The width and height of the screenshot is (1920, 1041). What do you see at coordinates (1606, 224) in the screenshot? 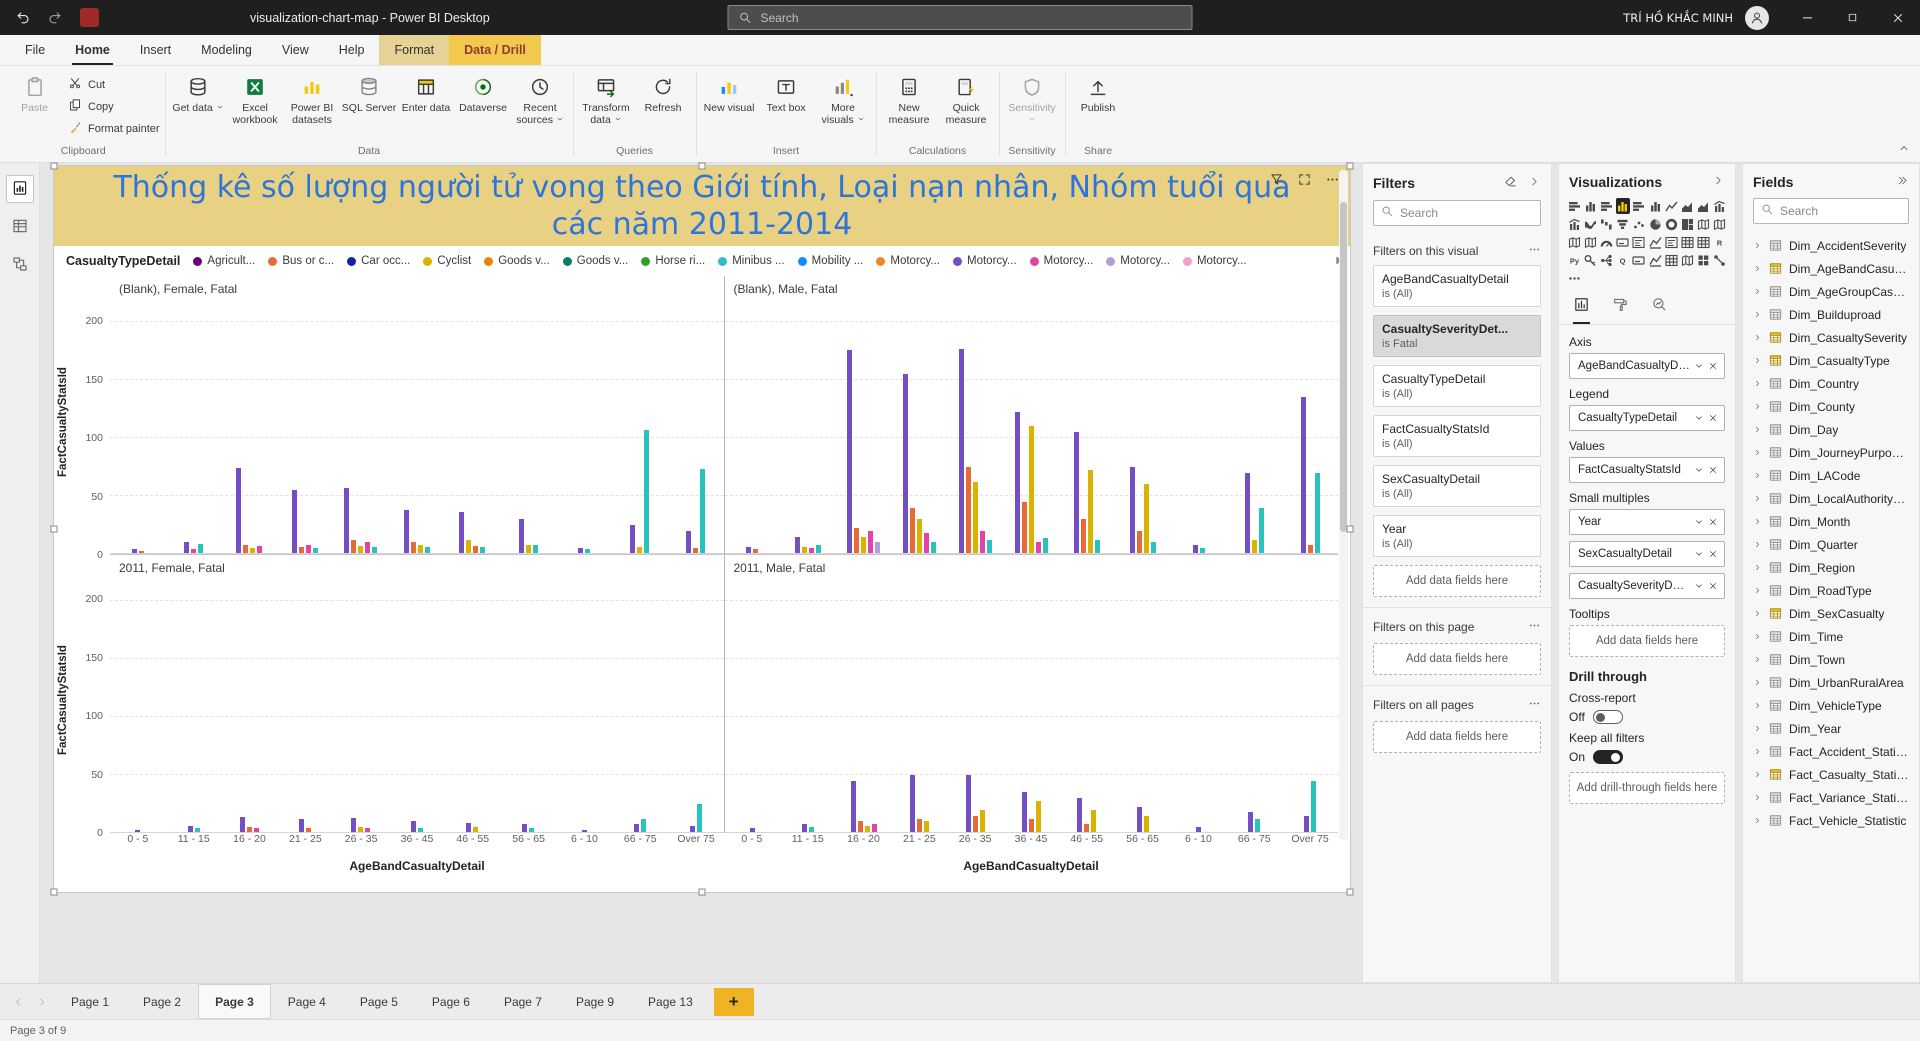
I see `waterfall-chart-icon` at bounding box center [1606, 224].